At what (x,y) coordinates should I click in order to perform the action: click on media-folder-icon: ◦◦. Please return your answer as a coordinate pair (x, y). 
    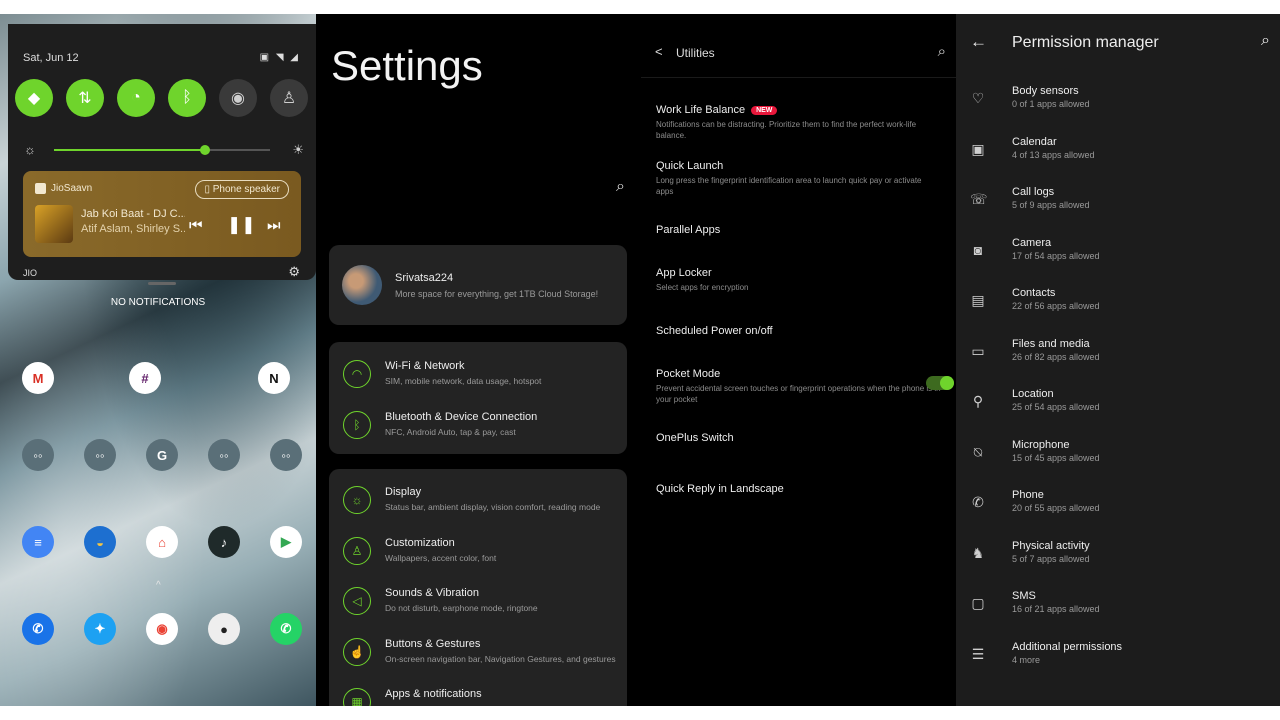
    Looking at the image, I should click on (224, 455).